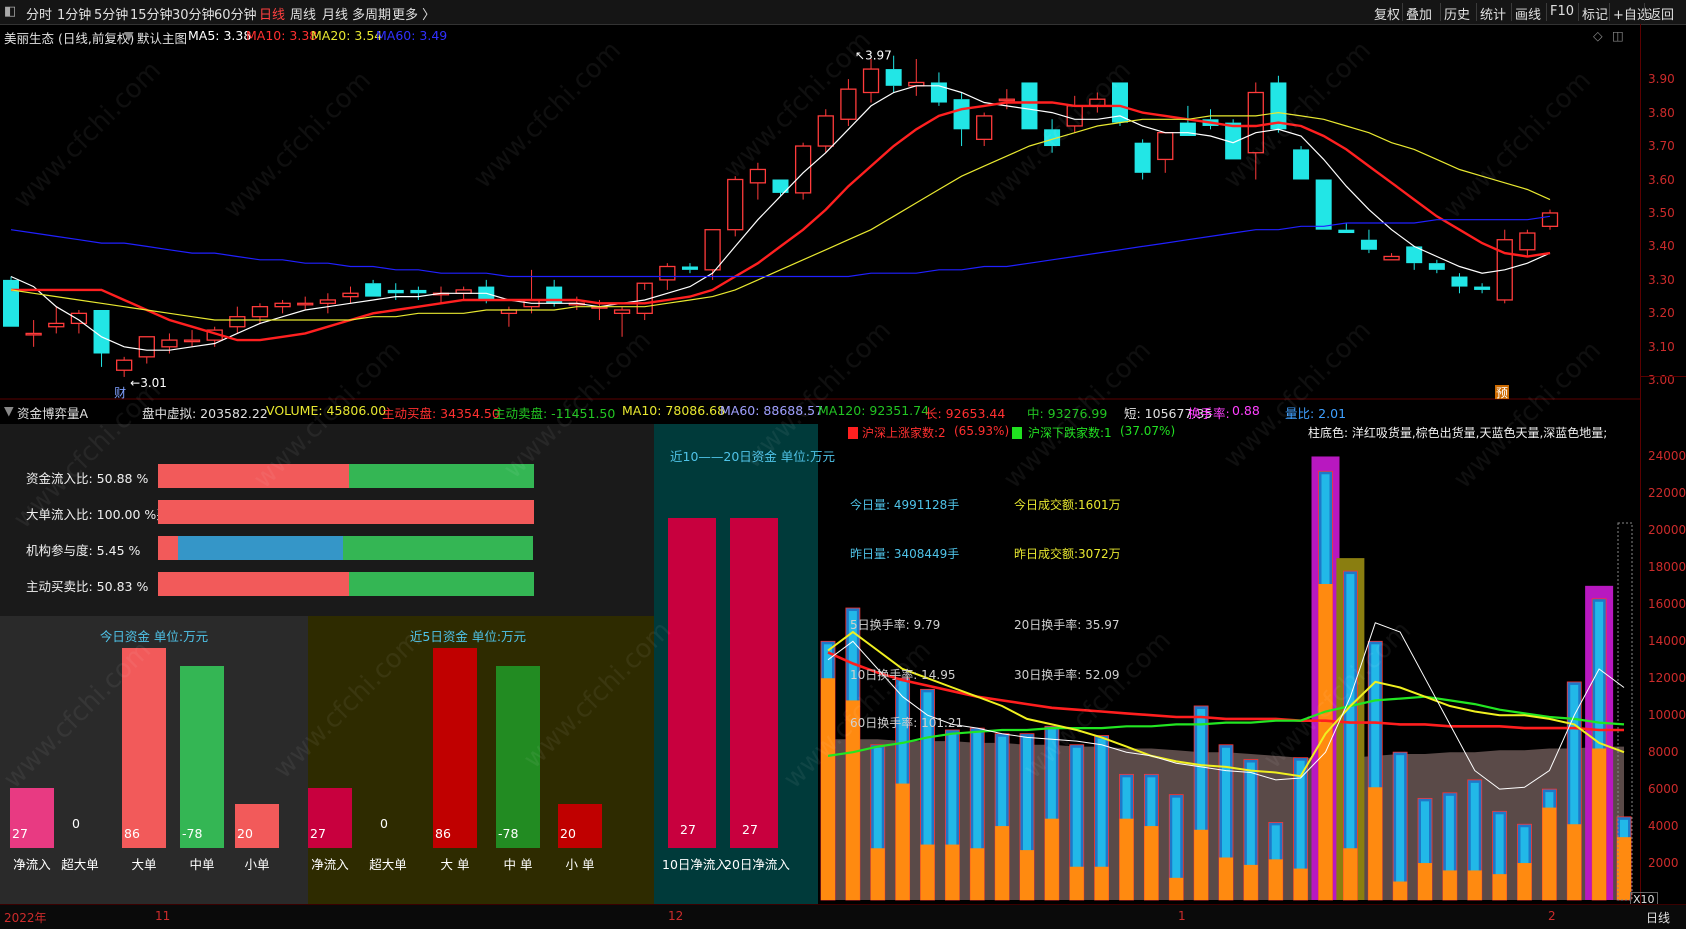 The width and height of the screenshot is (1686, 929). What do you see at coordinates (772, 410) in the screenshot?
I see `ma60-vol-readout: MA60: 88688.57` at bounding box center [772, 410].